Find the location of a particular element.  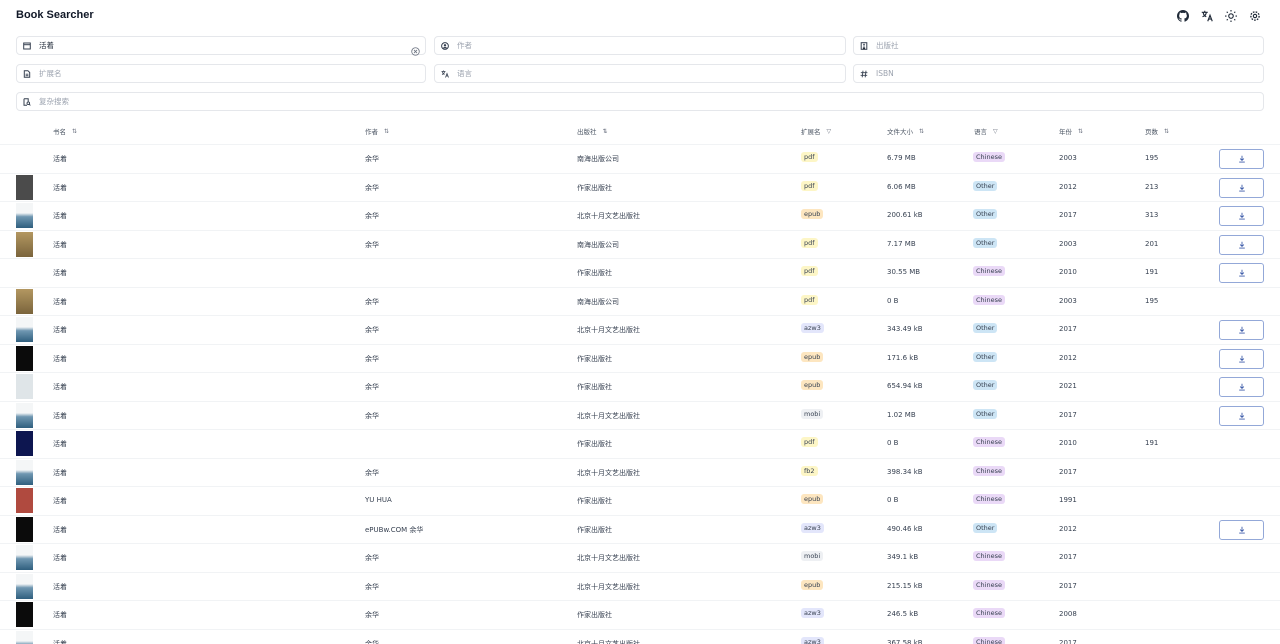

column-author: 作者 ⇅ is located at coordinates (377, 131).